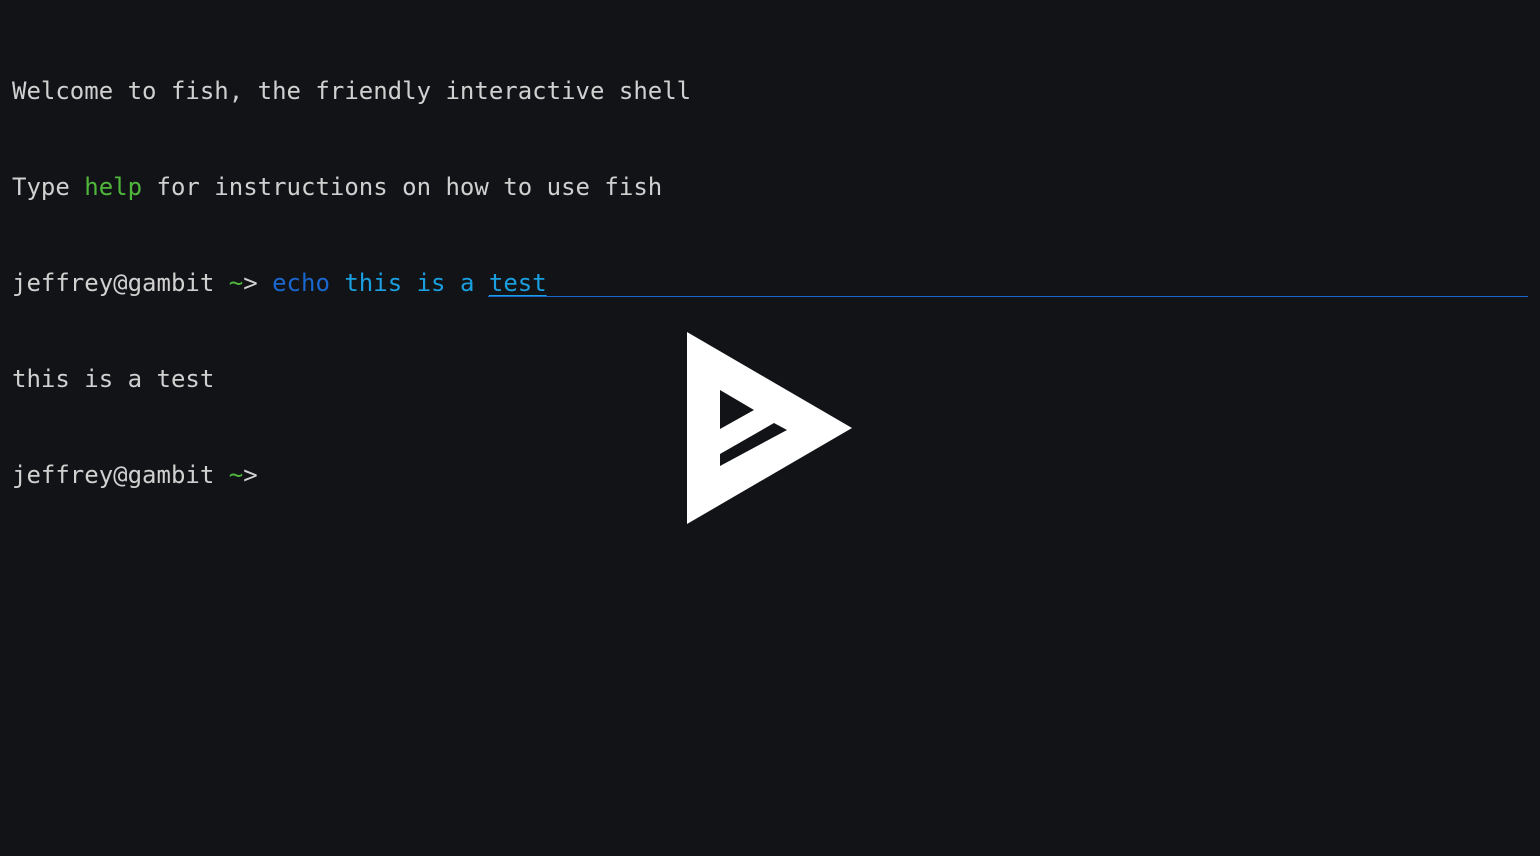 Image resolution: width=1540 pixels, height=856 pixels. I want to click on help-keyword: help, so click(113, 187).